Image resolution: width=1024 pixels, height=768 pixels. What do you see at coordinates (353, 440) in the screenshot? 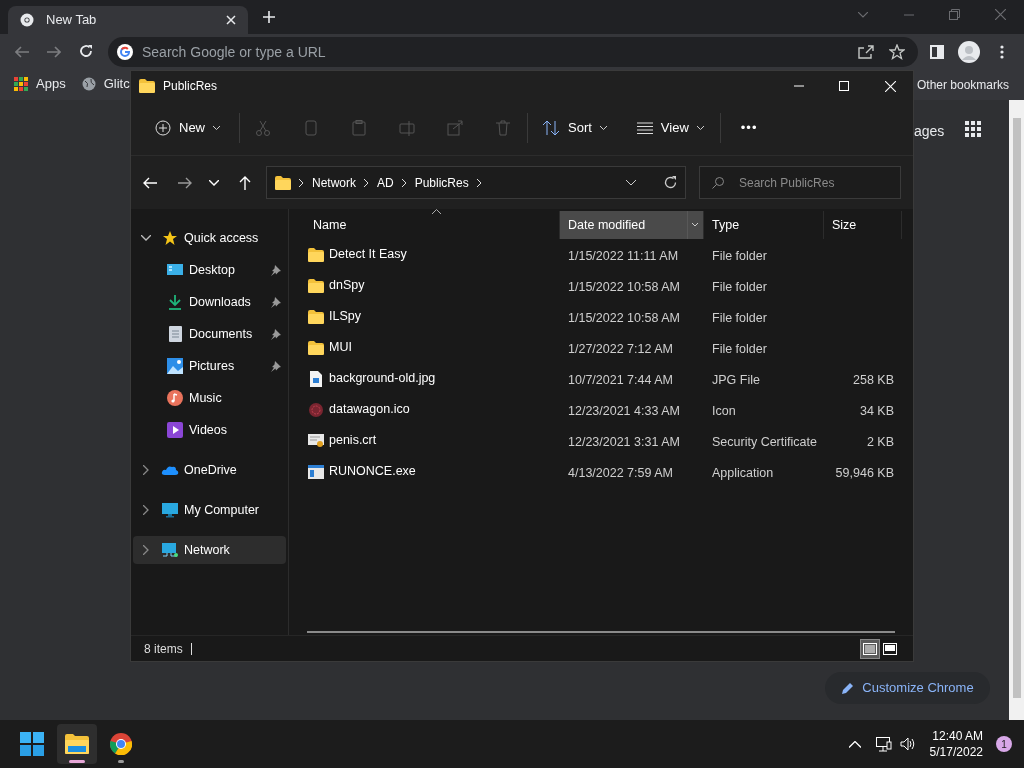
I see `file-name: penis.crt` at bounding box center [353, 440].